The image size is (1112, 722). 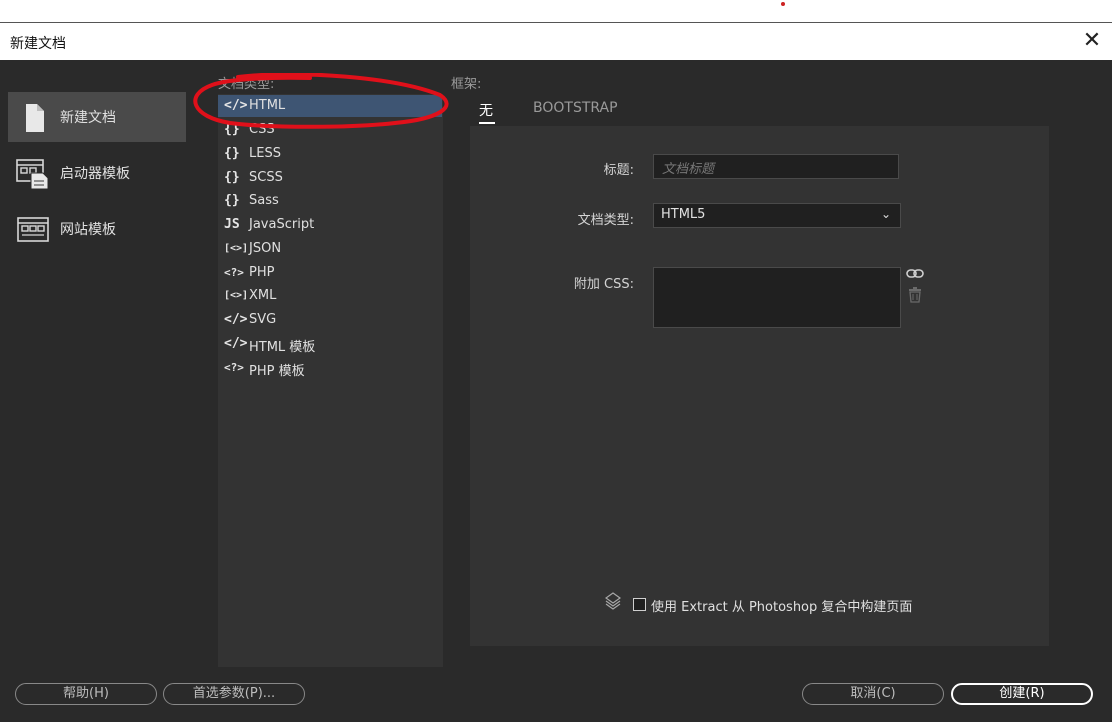 What do you see at coordinates (86, 694) in the screenshot?
I see `help-button: 帮助(H)` at bounding box center [86, 694].